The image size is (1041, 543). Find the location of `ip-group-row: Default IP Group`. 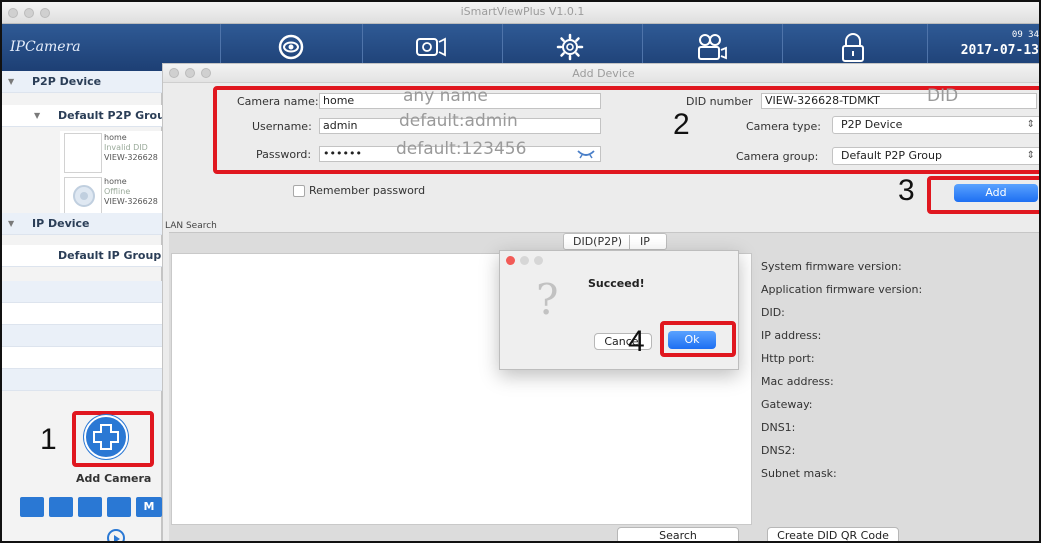

ip-group-row: Default IP Group is located at coordinates (82, 256).